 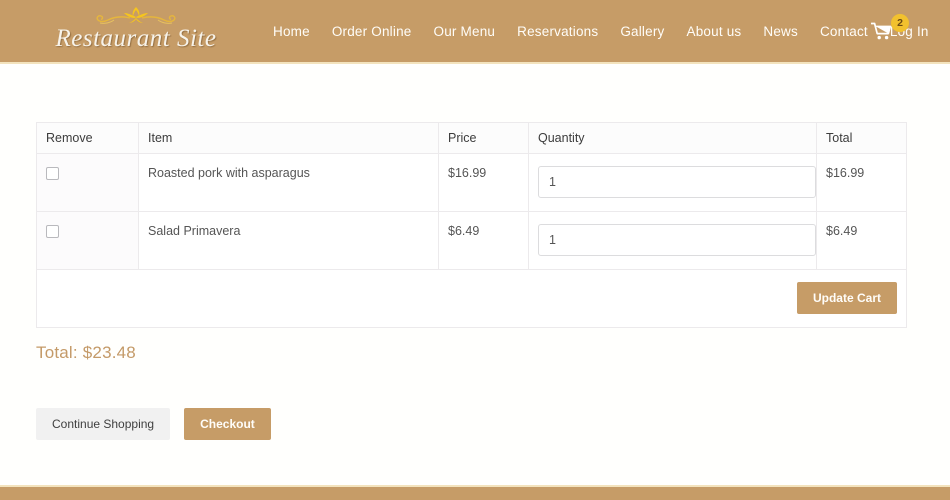 What do you see at coordinates (465, 32) in the screenshot?
I see `nav-item-our-menu: Our Menu` at bounding box center [465, 32].